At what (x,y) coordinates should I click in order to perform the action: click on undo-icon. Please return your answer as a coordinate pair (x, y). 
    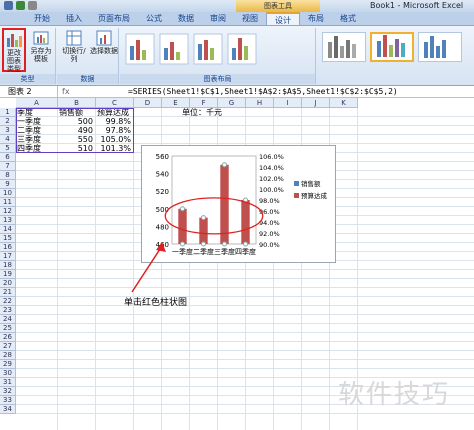
    Looking at the image, I should click on (20, 5).